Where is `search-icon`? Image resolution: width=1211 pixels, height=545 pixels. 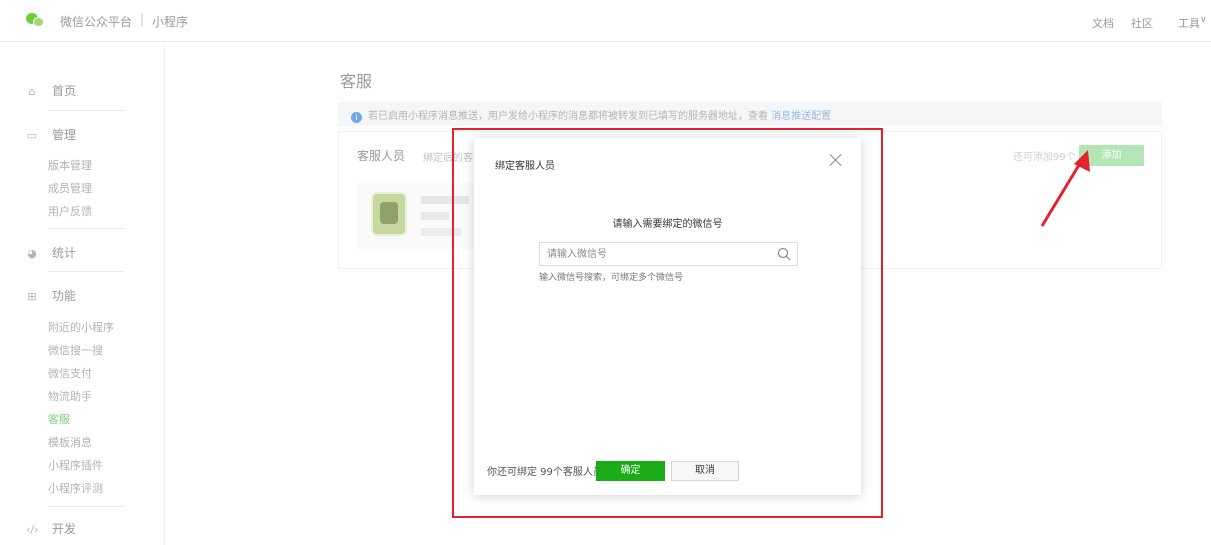 search-icon is located at coordinates (784, 254).